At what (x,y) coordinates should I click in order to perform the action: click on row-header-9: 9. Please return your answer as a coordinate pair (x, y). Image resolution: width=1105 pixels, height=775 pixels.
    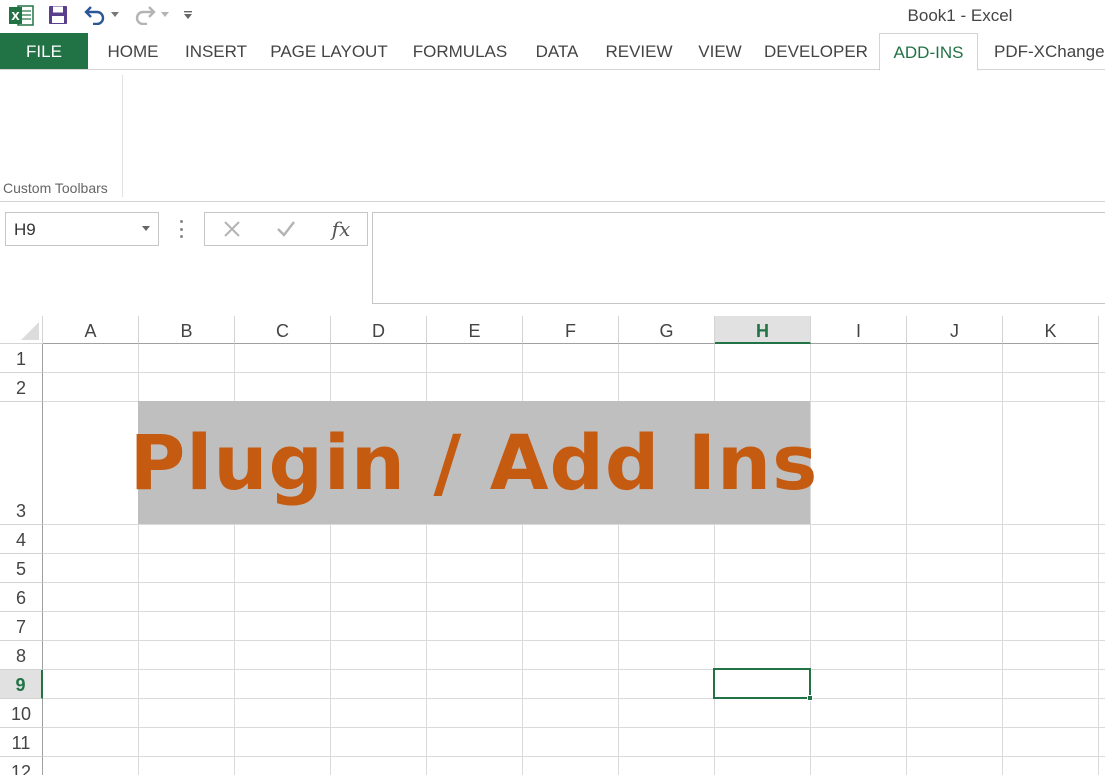
    Looking at the image, I should click on (21, 684).